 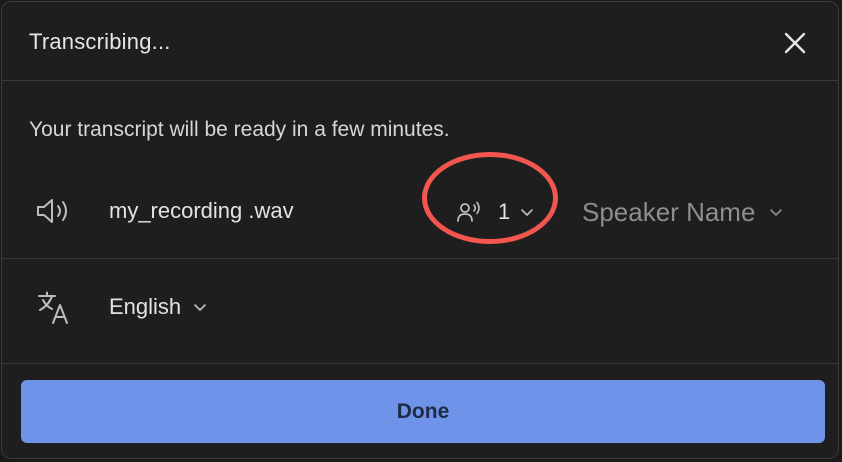 I want to click on translate-icon, so click(x=54, y=308).